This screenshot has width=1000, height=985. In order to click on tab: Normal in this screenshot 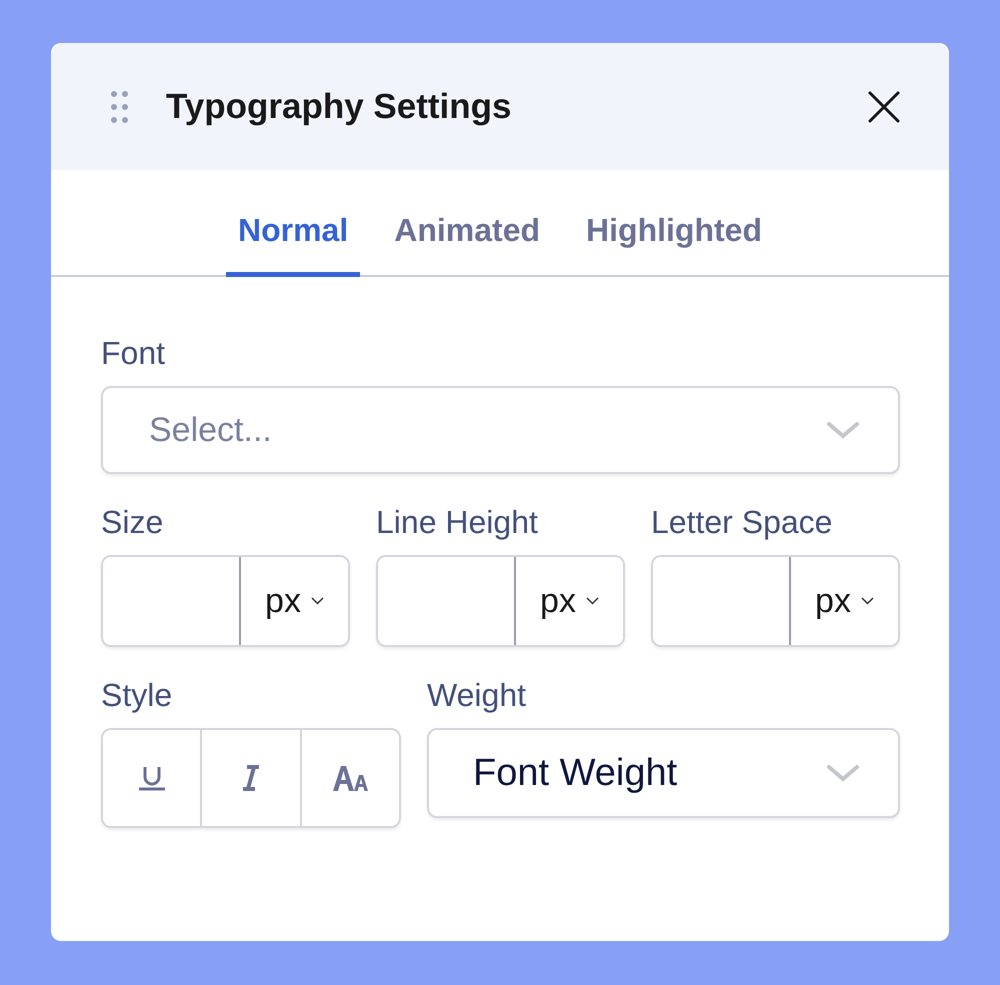, I will do `click(293, 223)`.